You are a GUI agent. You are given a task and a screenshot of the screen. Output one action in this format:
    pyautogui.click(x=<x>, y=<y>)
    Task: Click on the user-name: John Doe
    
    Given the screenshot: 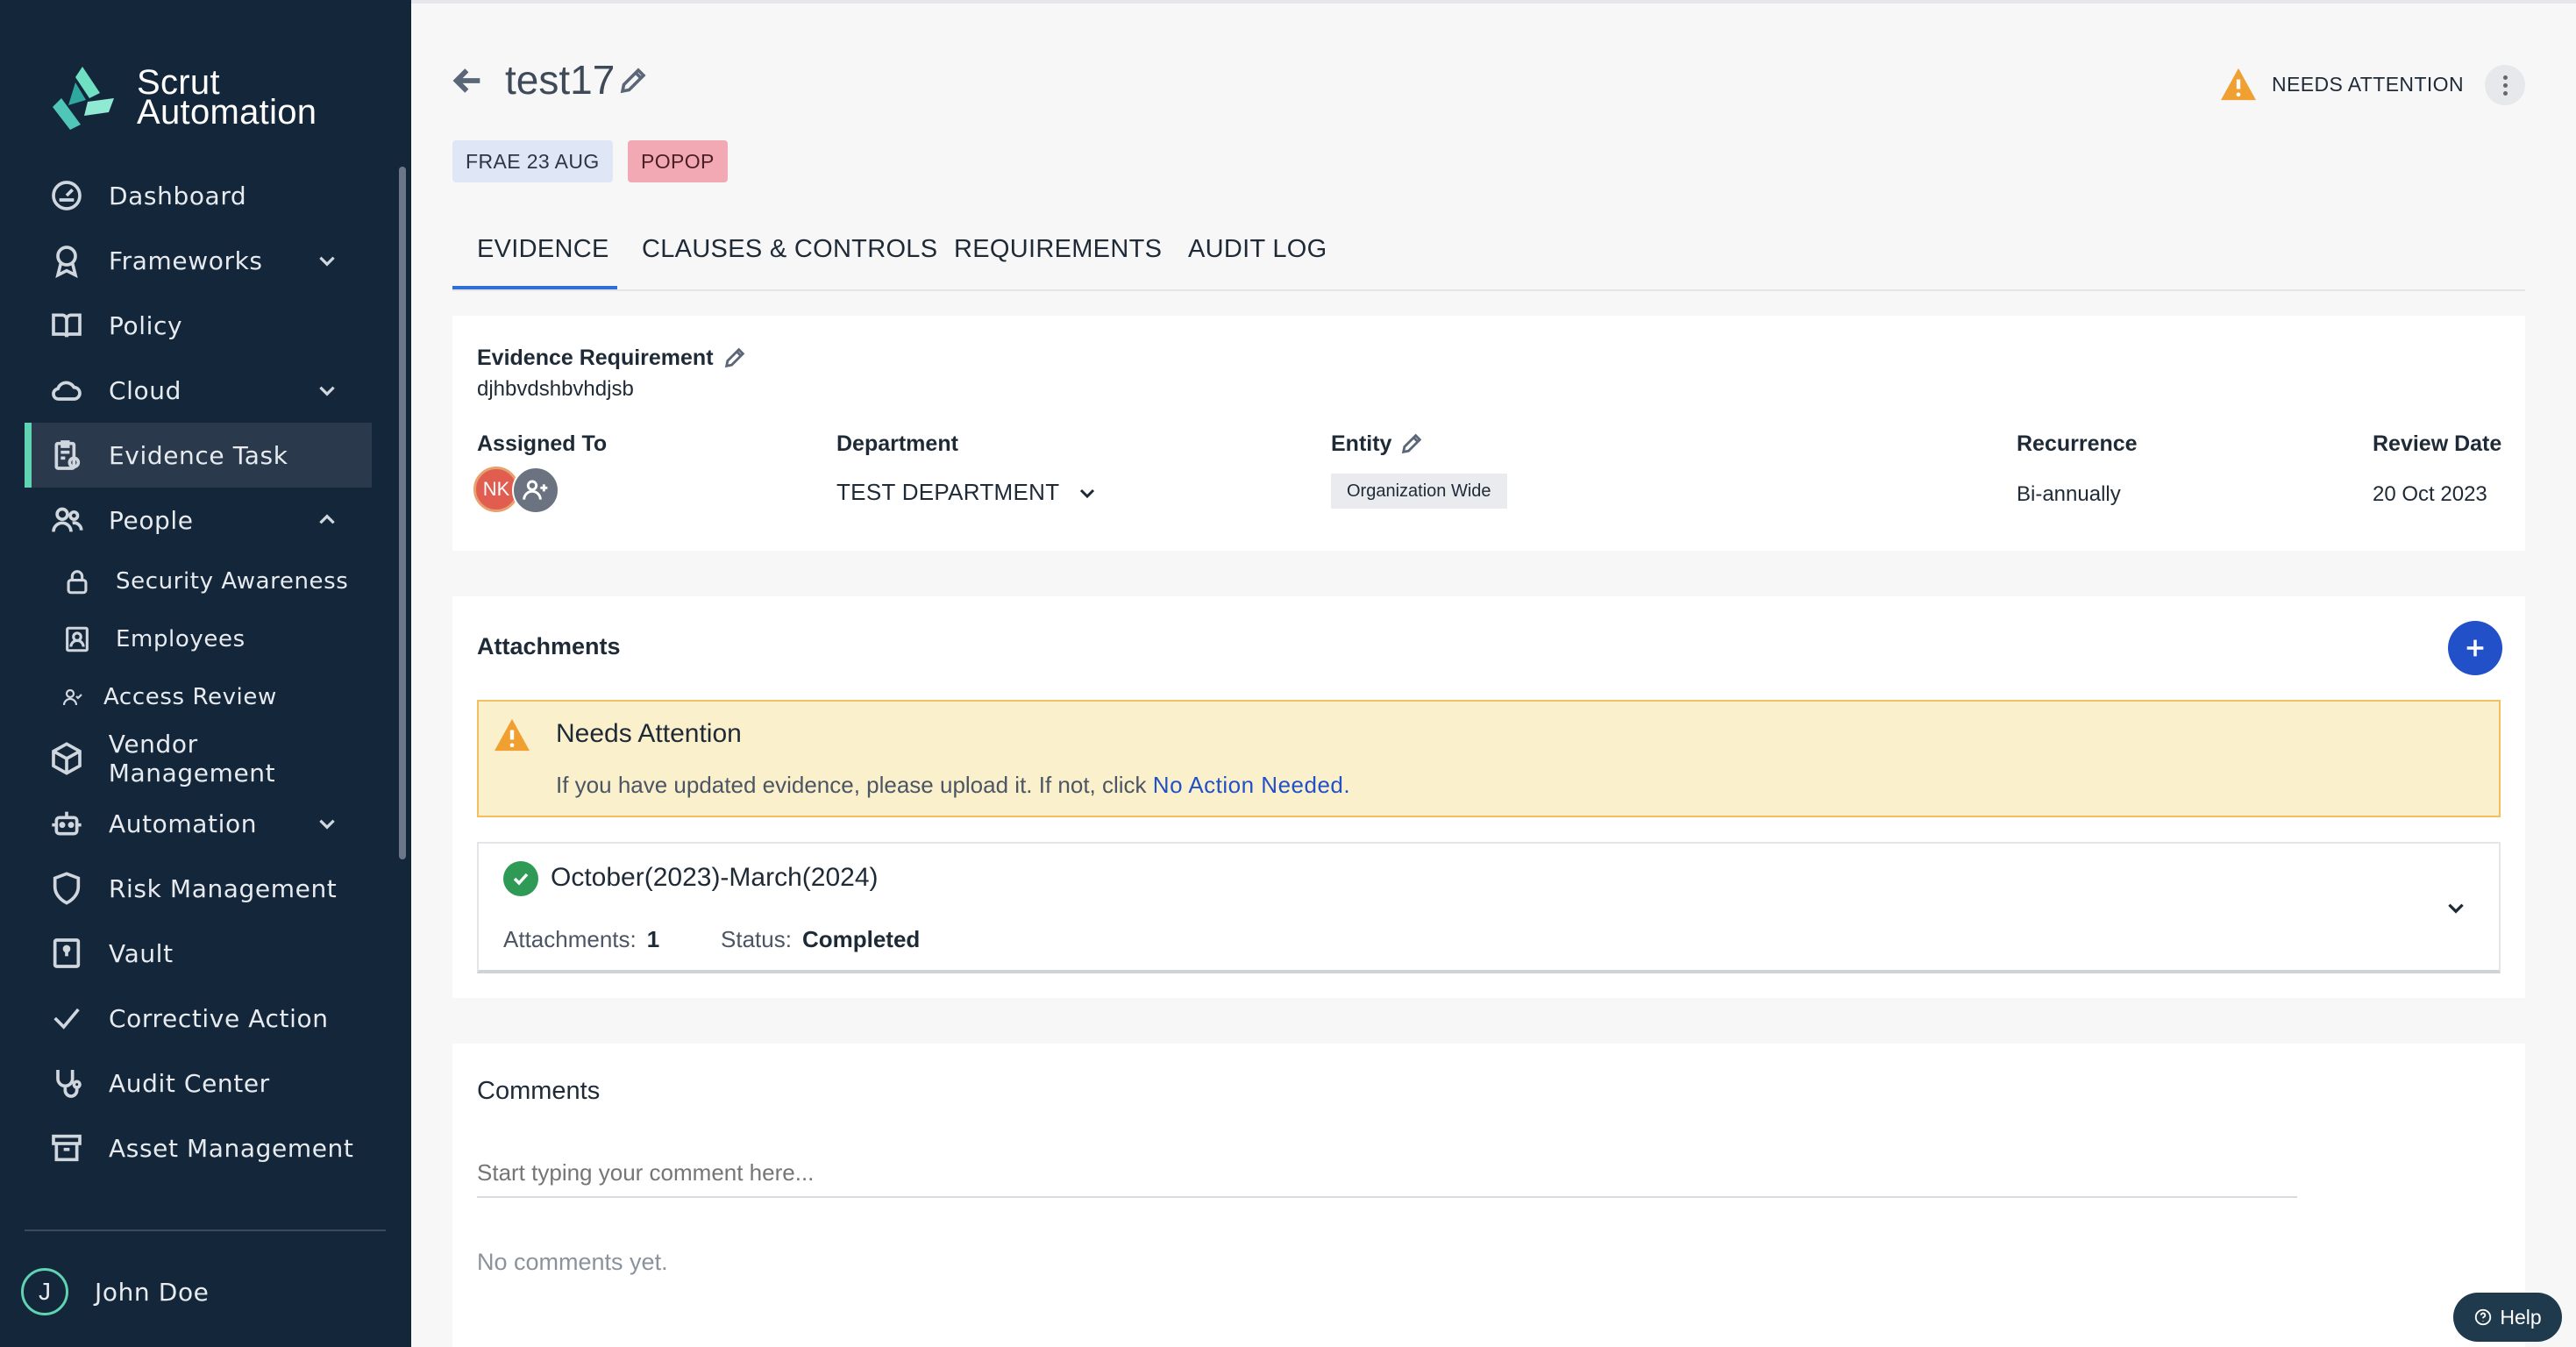 What is the action you would take?
    pyautogui.click(x=152, y=1292)
    